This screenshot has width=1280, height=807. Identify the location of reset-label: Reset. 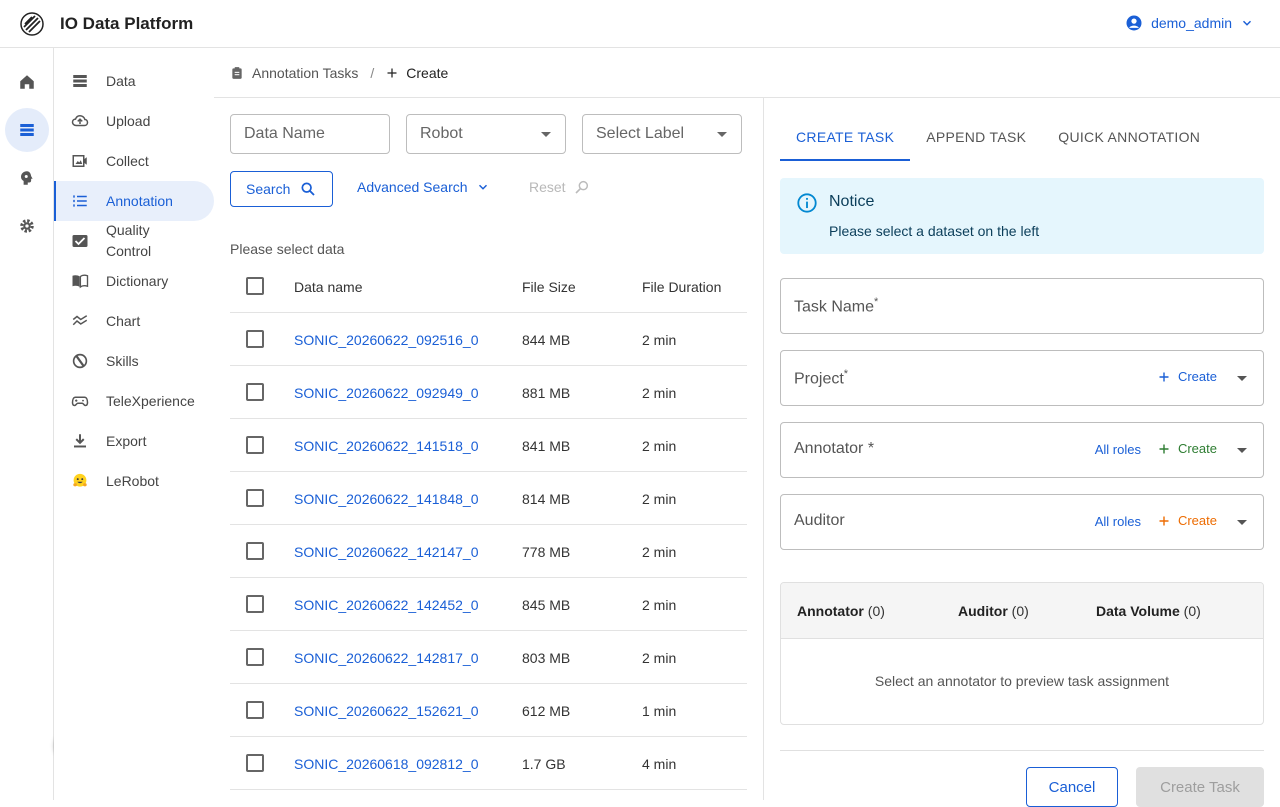
(547, 187).